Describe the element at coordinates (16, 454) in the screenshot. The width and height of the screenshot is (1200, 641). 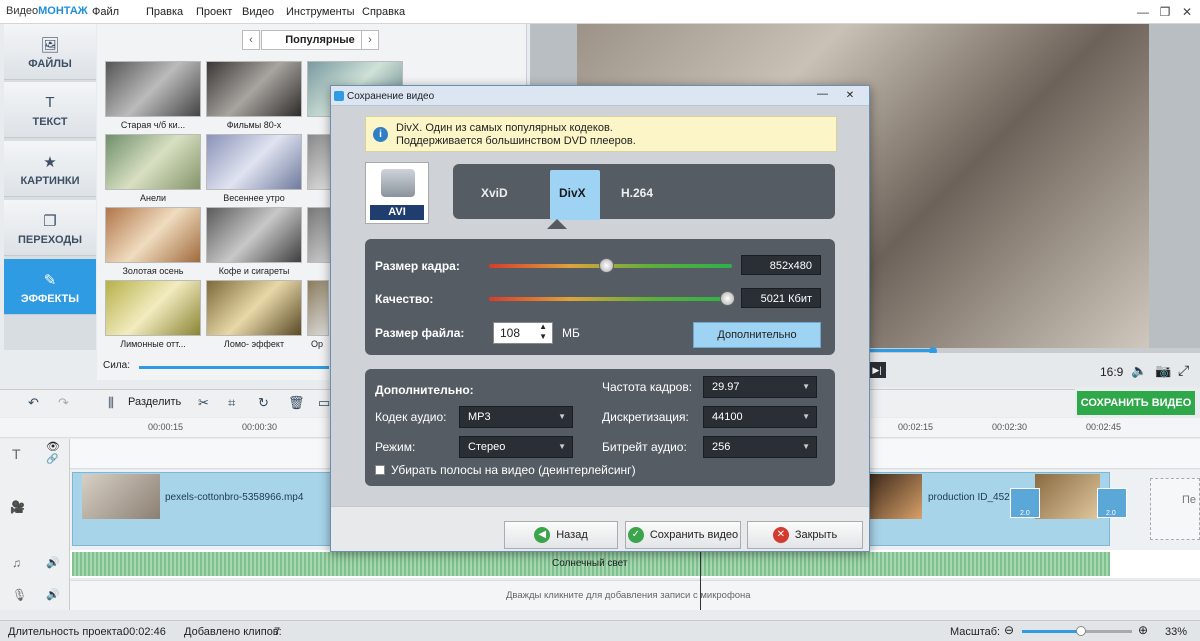
I see `text-track-icon: T` at that location.